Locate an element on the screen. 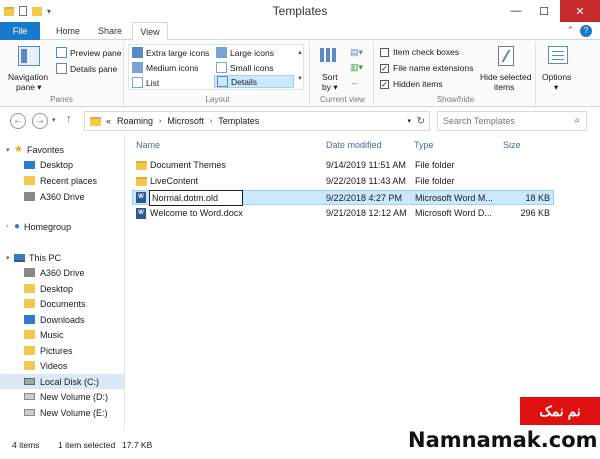 The height and width of the screenshot is (459, 600). details-option: Details is located at coordinates (254, 81).